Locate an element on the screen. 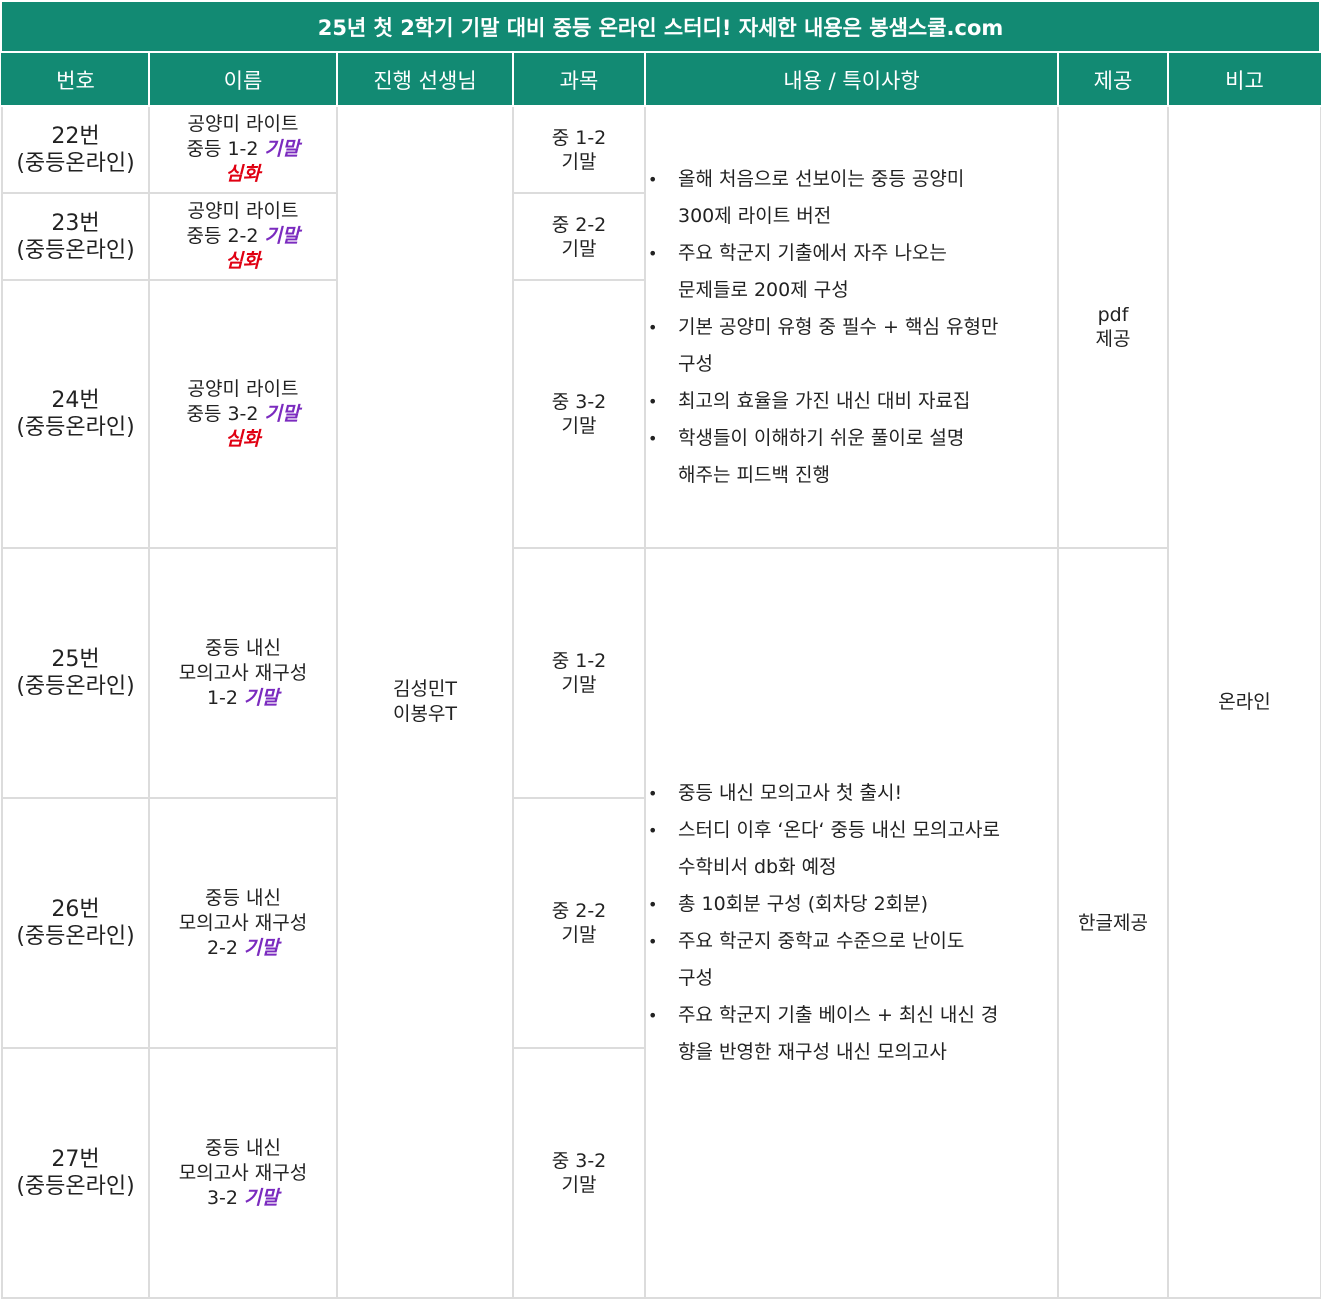 The width and height of the screenshot is (1321, 1299). row-name: 중등 내신 모의고사 재구성 3-2 기말 is located at coordinates (243, 1173).